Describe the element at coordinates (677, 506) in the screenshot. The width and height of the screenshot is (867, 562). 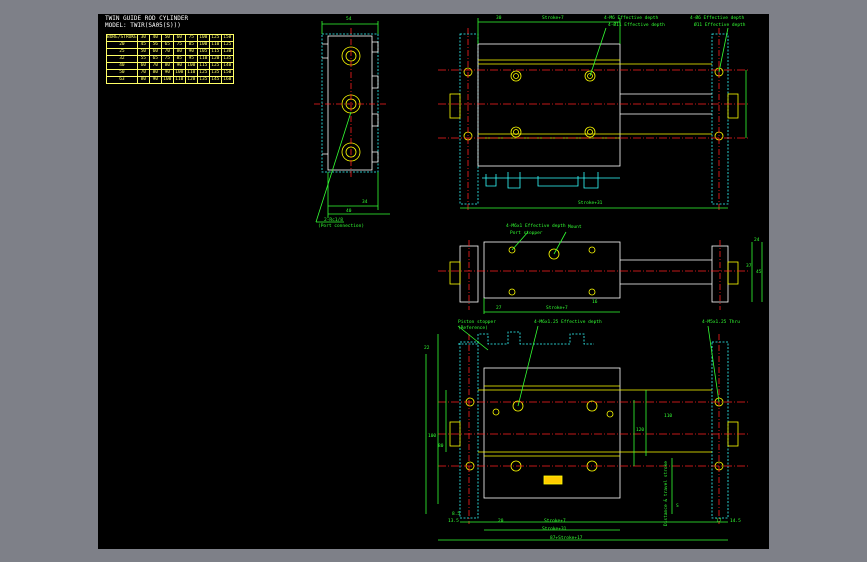
I see `bot-dim-s-label: S` at that location.